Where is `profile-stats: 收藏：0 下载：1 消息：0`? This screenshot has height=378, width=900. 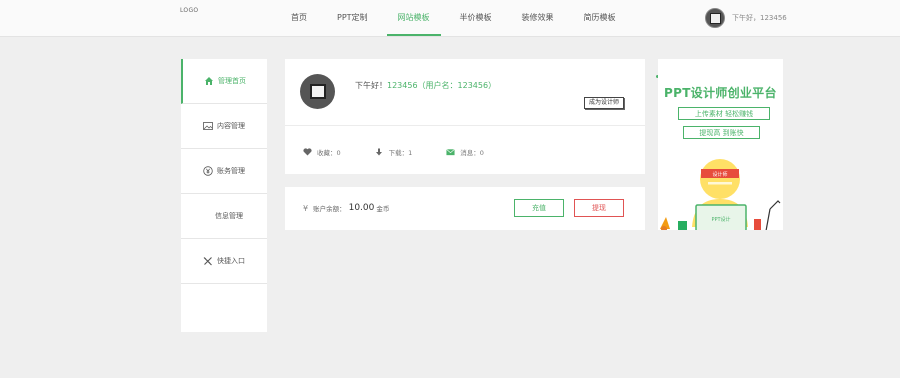 profile-stats: 收藏：0 下载：1 消息：0 is located at coordinates (410, 152).